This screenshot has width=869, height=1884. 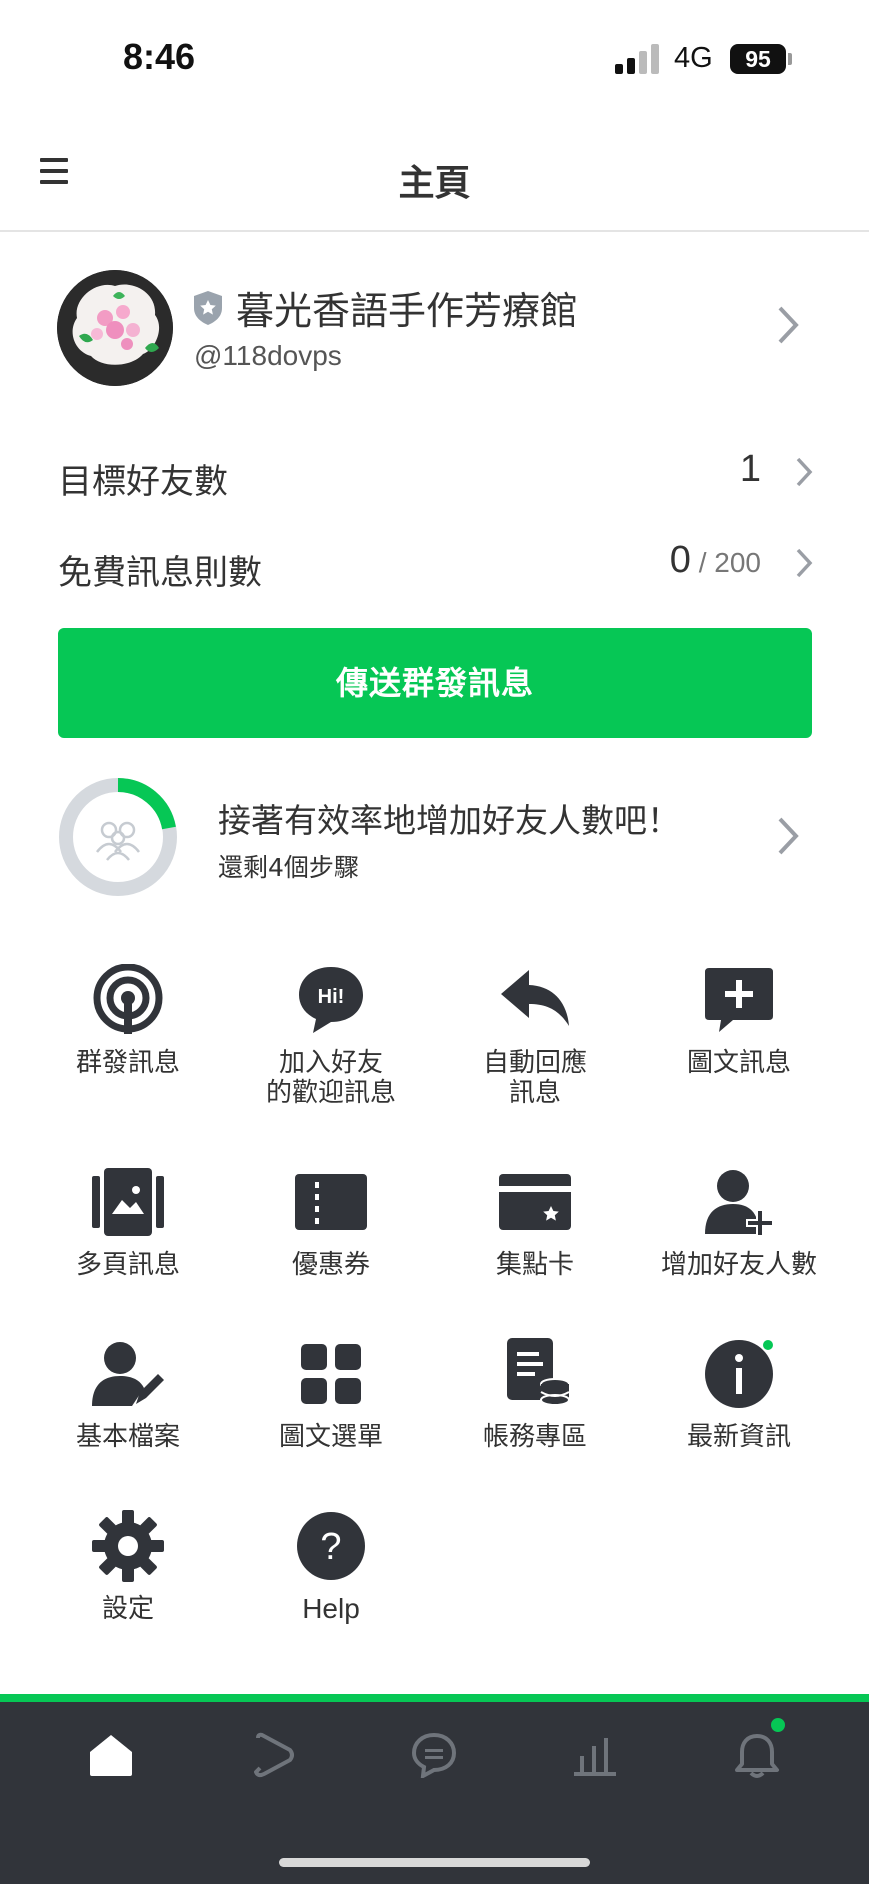 What do you see at coordinates (535, 998) in the screenshot?
I see `reply-arrow-icon` at bounding box center [535, 998].